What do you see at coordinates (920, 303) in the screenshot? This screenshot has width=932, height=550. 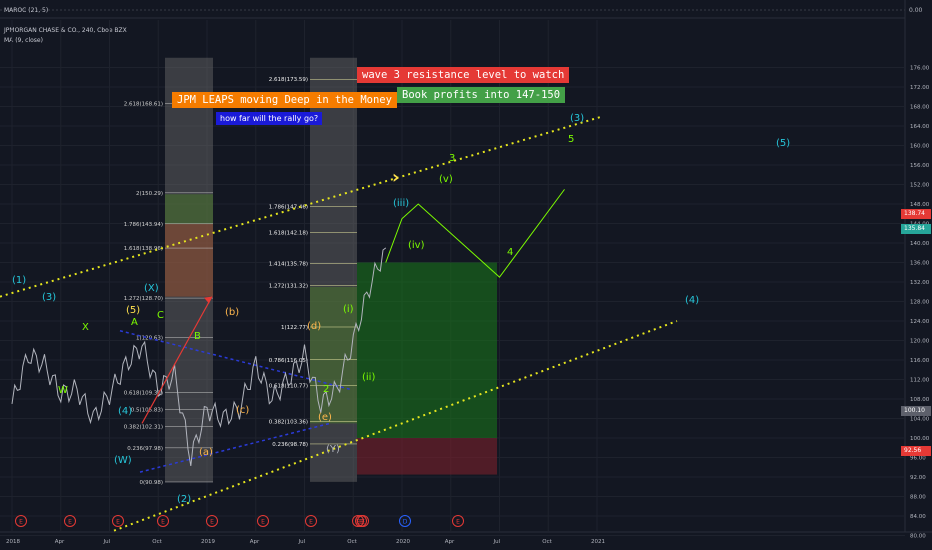 I see `y-tick-label: 128.00` at bounding box center [920, 303].